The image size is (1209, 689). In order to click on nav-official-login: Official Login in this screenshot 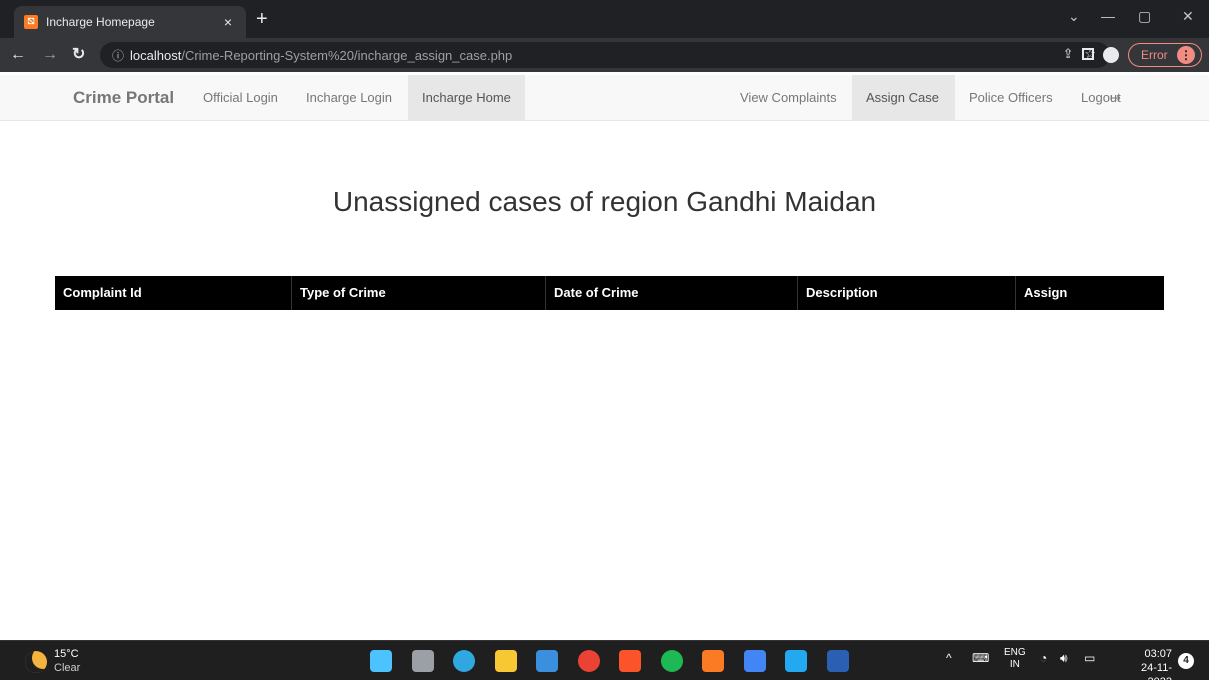, I will do `click(240, 98)`.